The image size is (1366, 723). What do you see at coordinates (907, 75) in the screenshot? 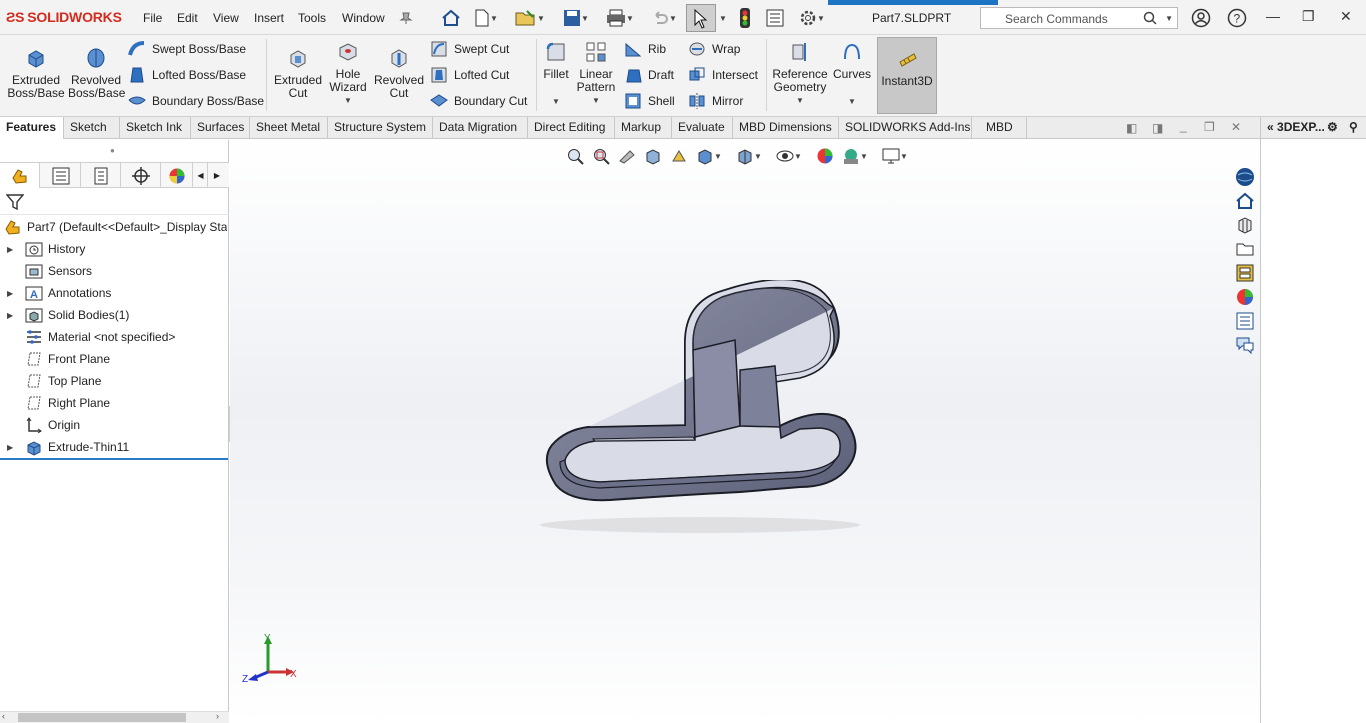
I see `instant3d-button: Instant3D` at bounding box center [907, 75].